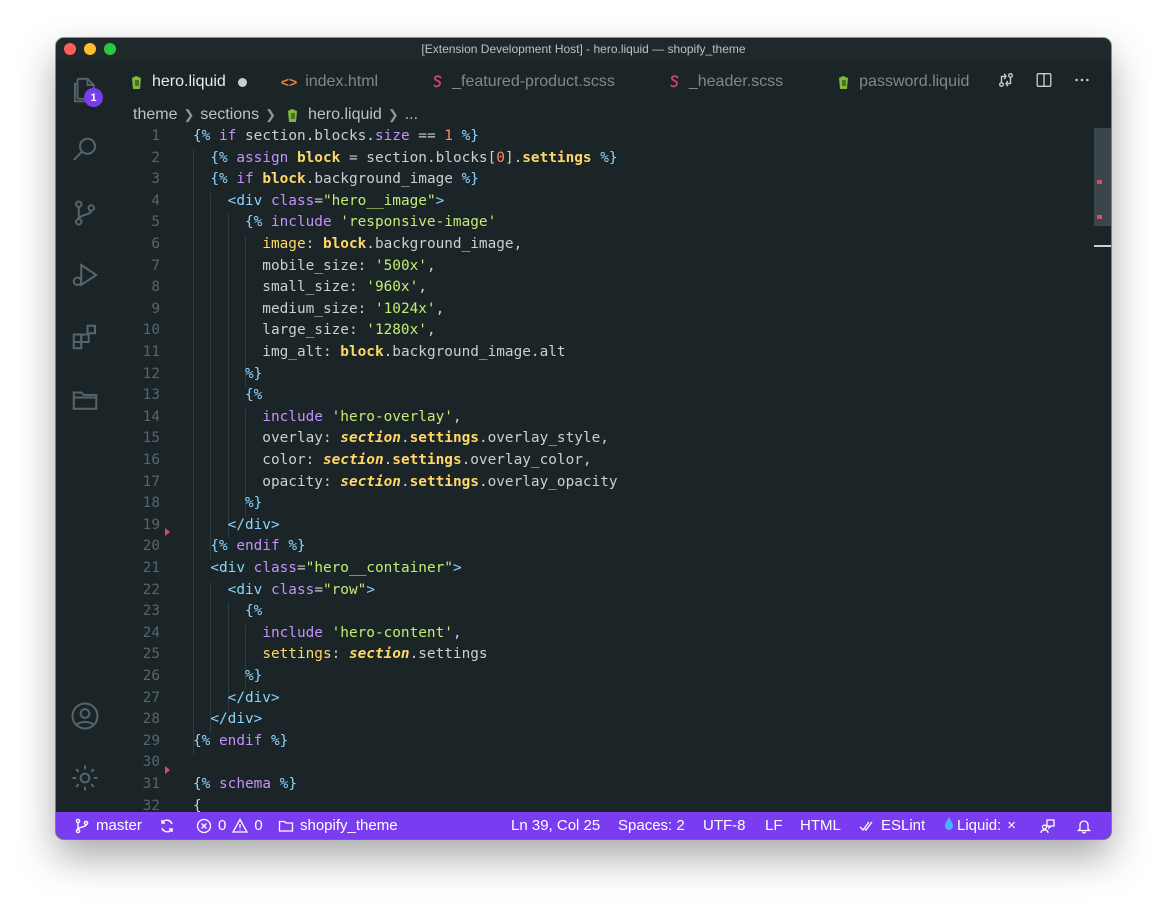 The width and height of the screenshot is (1167, 913). What do you see at coordinates (328, 82) in the screenshot?
I see `tab-index-html: <> index.html` at bounding box center [328, 82].